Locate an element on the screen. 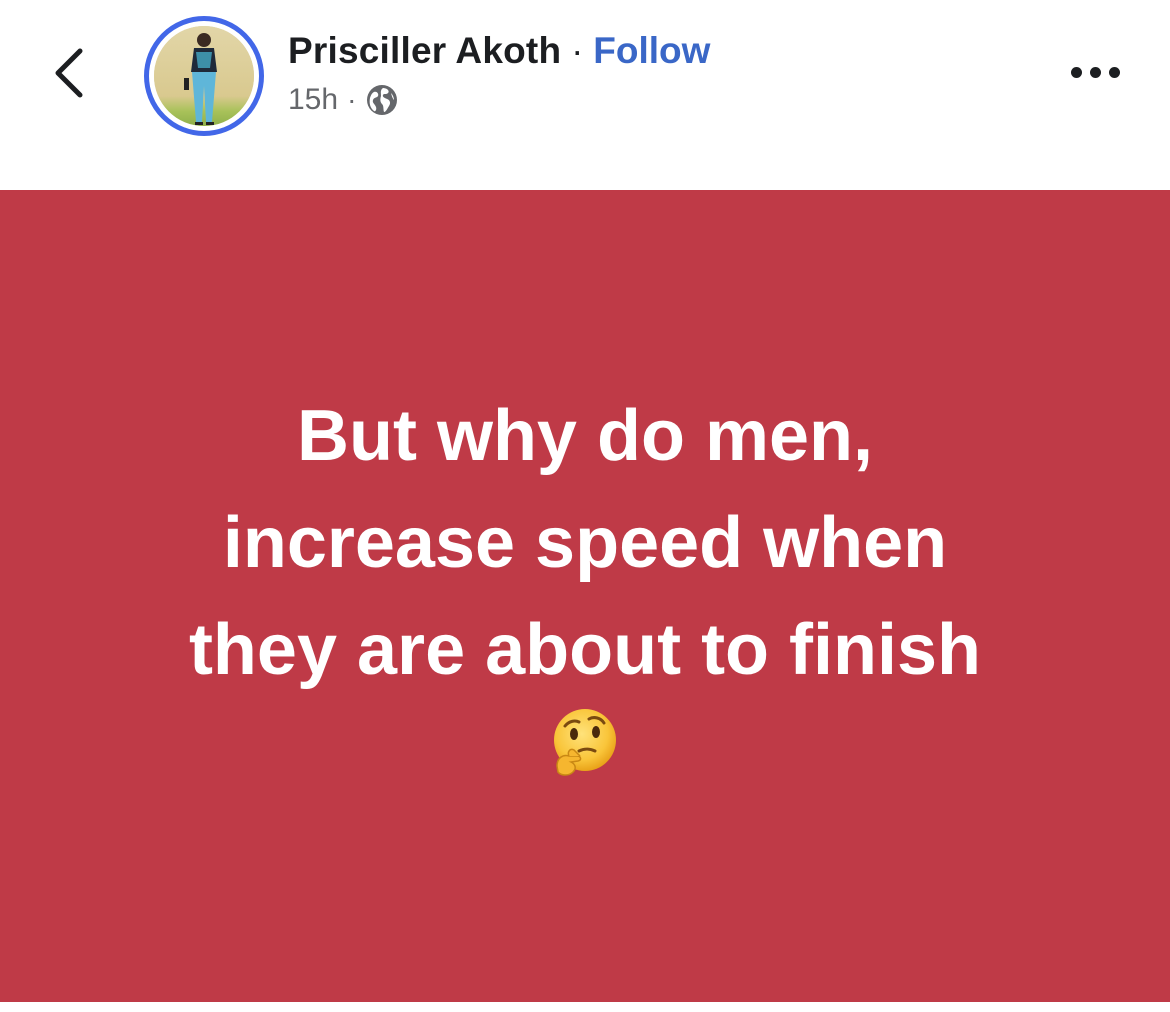 This screenshot has height=1012, width=1170. timestamp: 15h is located at coordinates (313, 100).